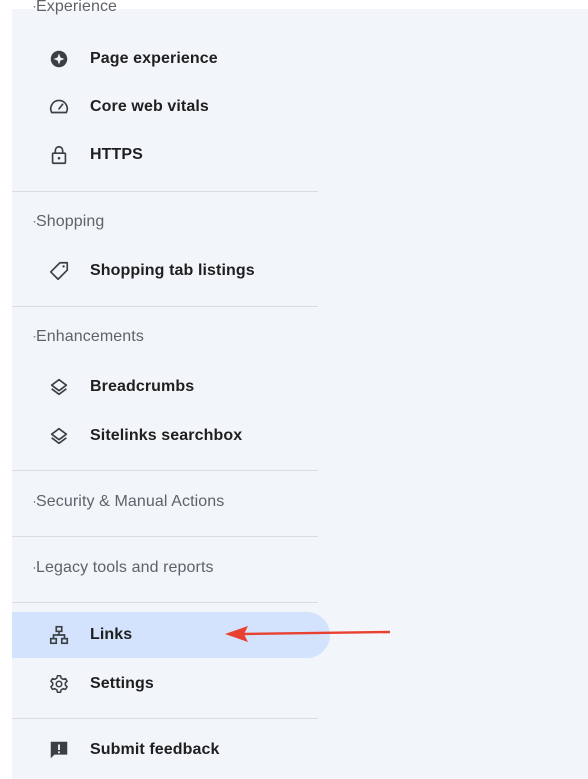 This screenshot has height=779, width=588. I want to click on sidebar-item-label: Shopping tab listings, so click(172, 270).